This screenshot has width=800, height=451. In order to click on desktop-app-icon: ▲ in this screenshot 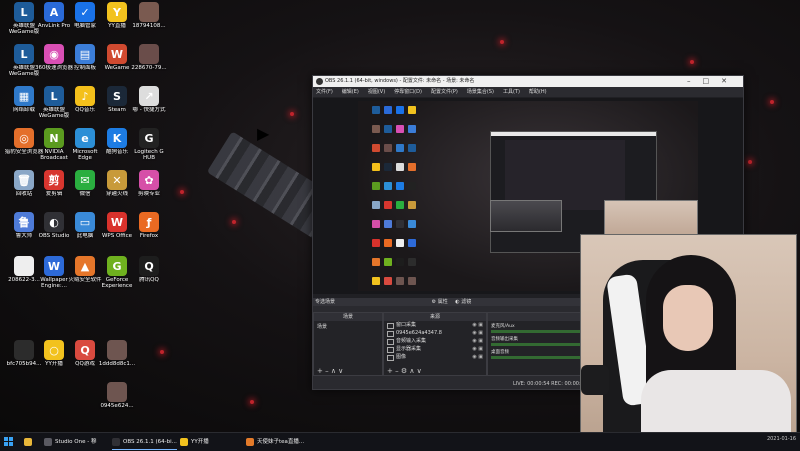, I will do `click(85, 266)`.